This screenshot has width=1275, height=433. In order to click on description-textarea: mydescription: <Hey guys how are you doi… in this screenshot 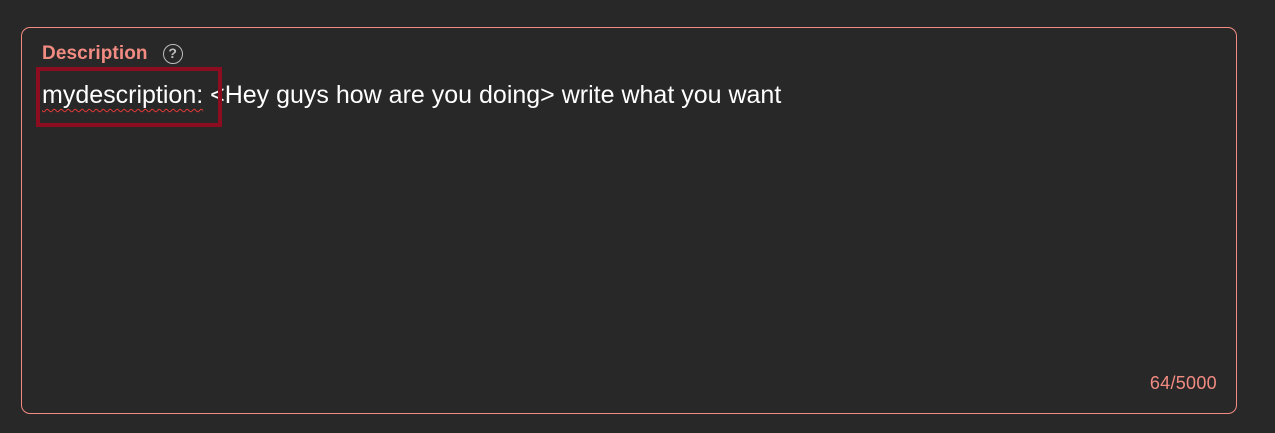, I will do `click(411, 95)`.